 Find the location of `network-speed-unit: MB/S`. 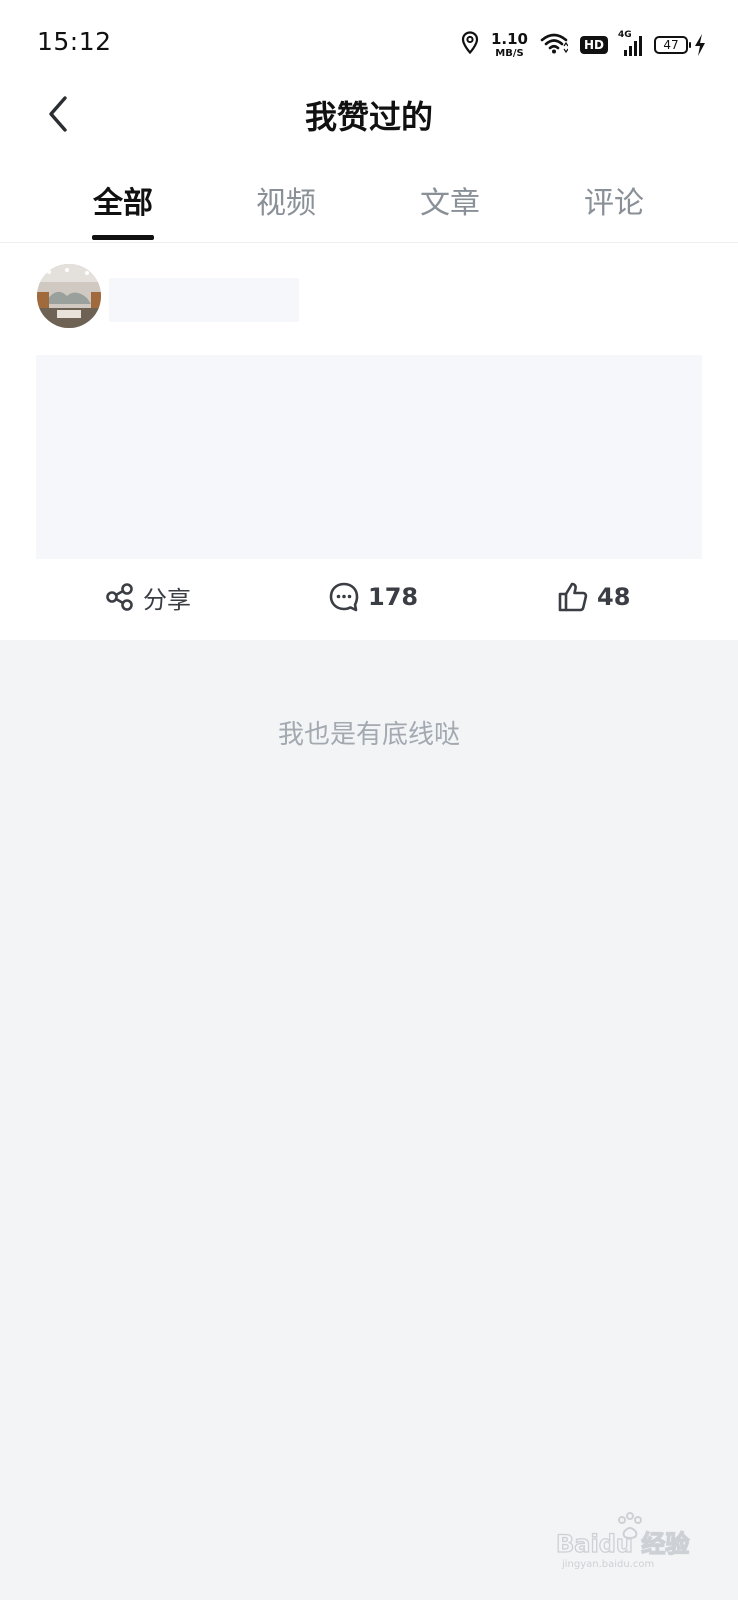

network-speed-unit: MB/S is located at coordinates (509, 53).